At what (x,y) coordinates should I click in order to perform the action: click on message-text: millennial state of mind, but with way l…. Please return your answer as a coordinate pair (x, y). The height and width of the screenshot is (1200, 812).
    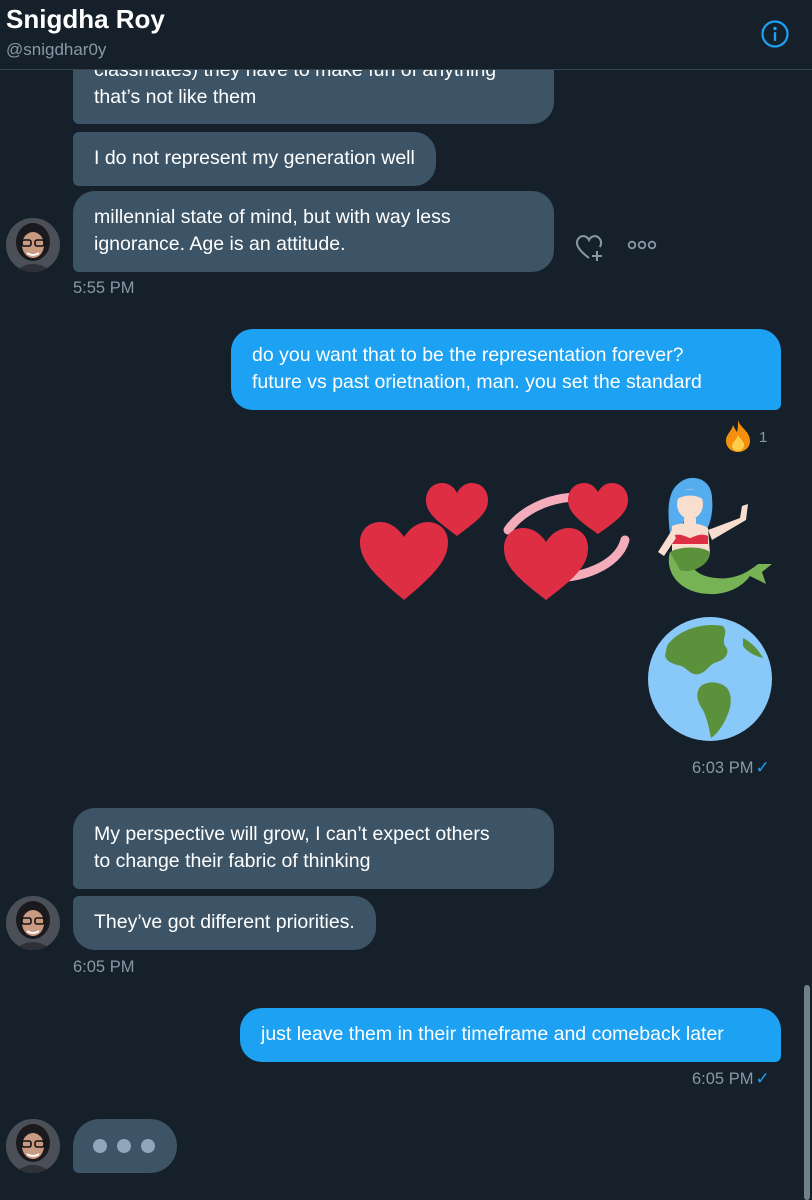
    Looking at the image, I should click on (272, 217).